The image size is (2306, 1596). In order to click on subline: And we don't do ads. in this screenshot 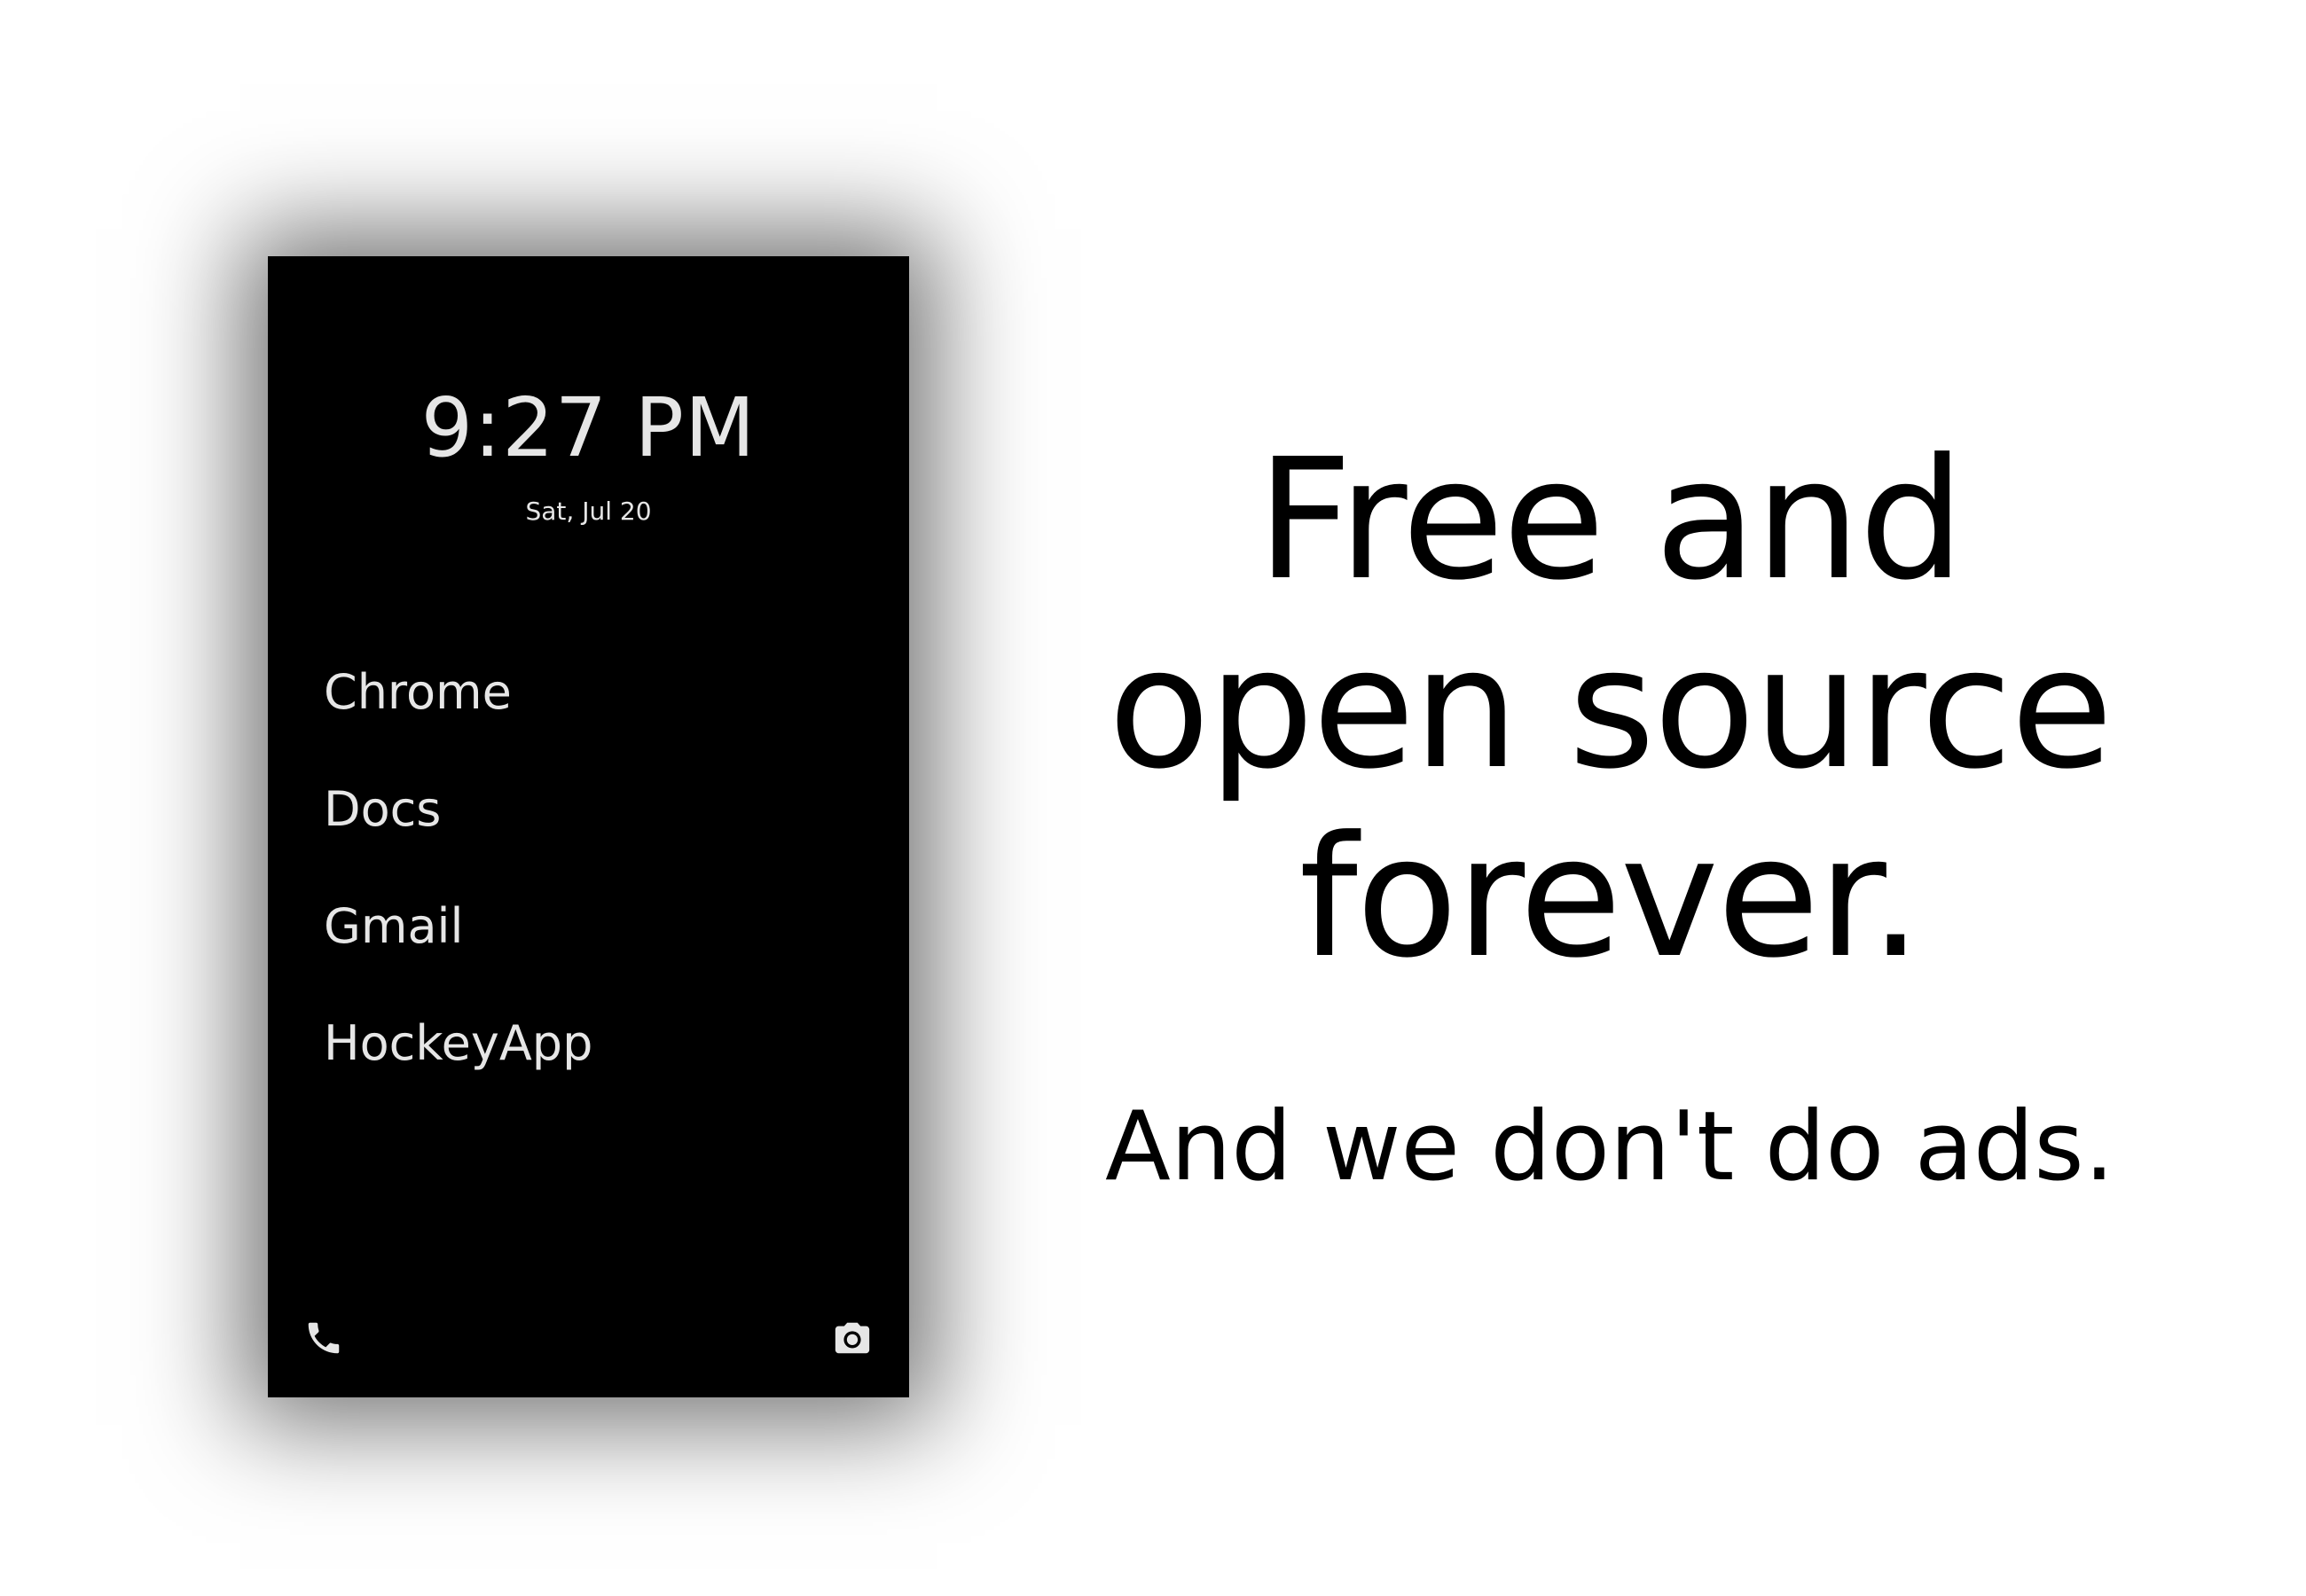, I will do `click(1609, 1146)`.